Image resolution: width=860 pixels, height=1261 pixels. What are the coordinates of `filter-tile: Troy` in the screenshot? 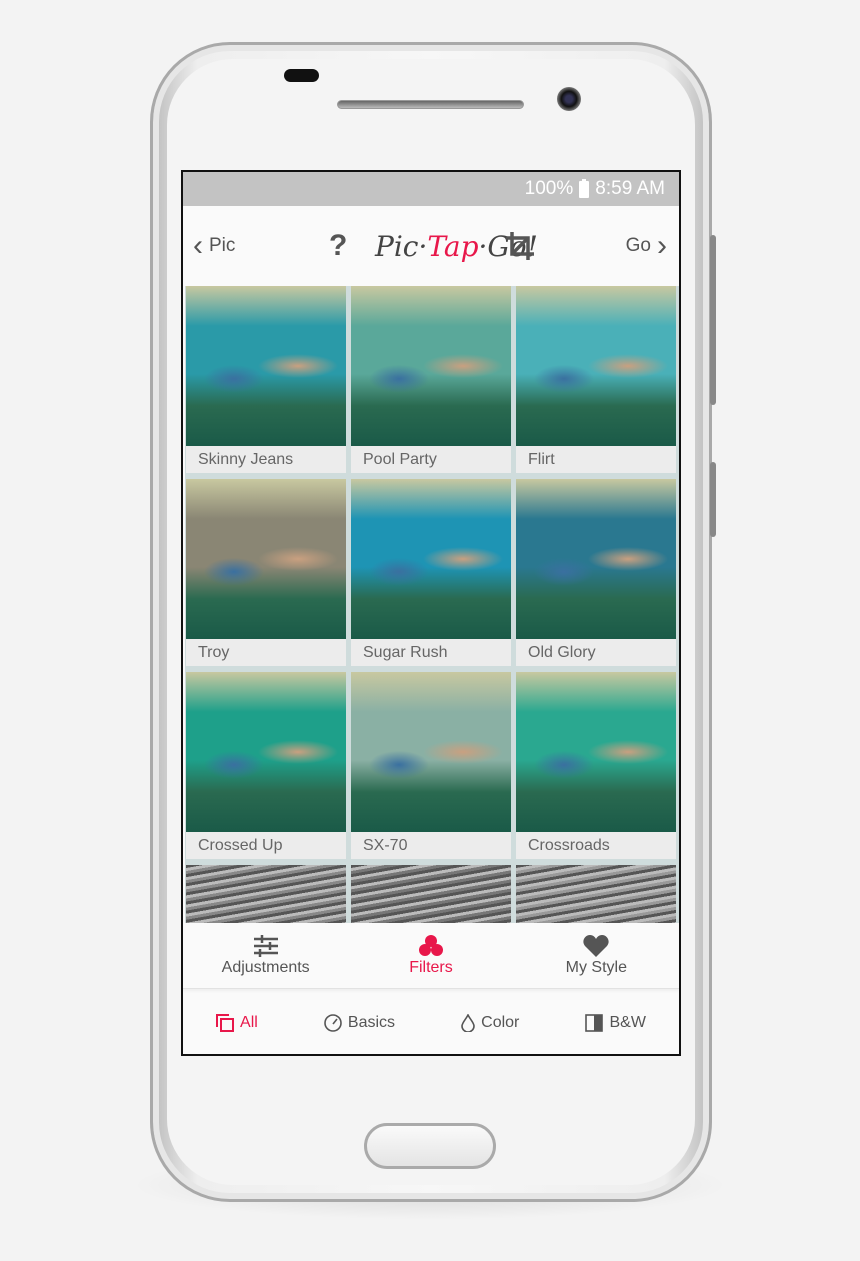 It's located at (266, 572).